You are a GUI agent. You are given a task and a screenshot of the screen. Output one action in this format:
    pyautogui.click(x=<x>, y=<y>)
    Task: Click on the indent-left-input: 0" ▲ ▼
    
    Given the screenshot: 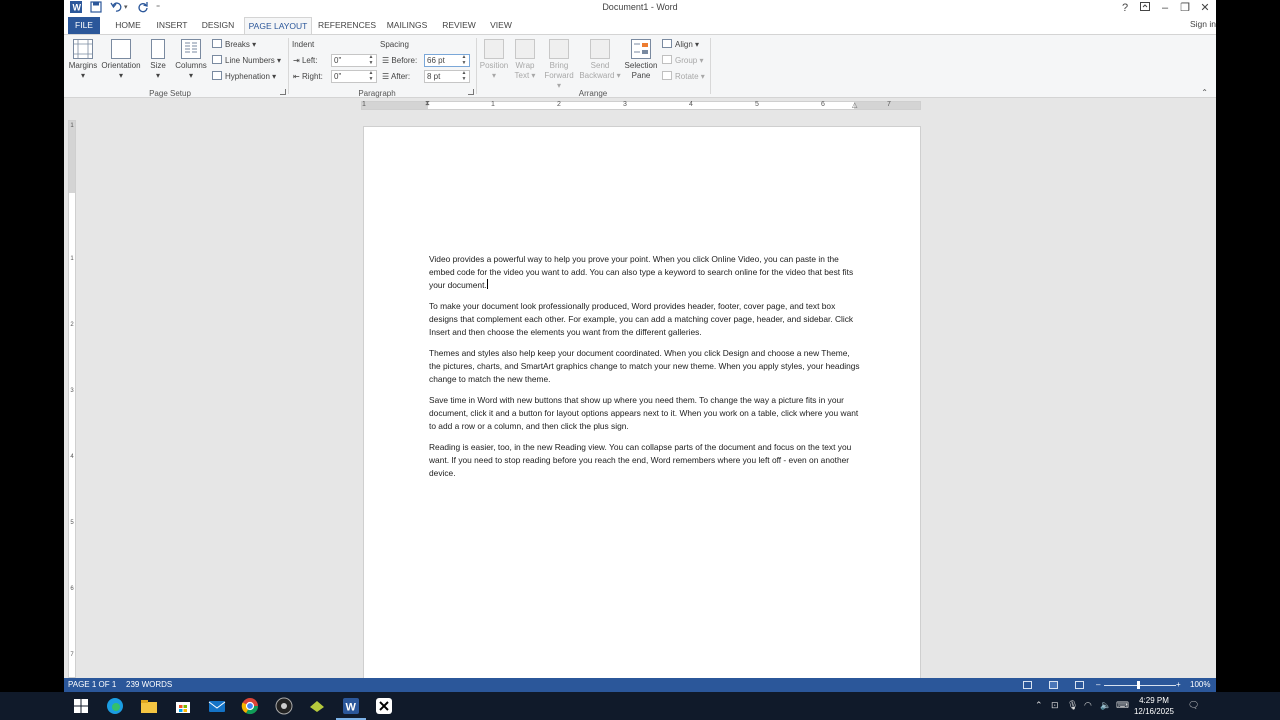 What is the action you would take?
    pyautogui.click(x=354, y=60)
    